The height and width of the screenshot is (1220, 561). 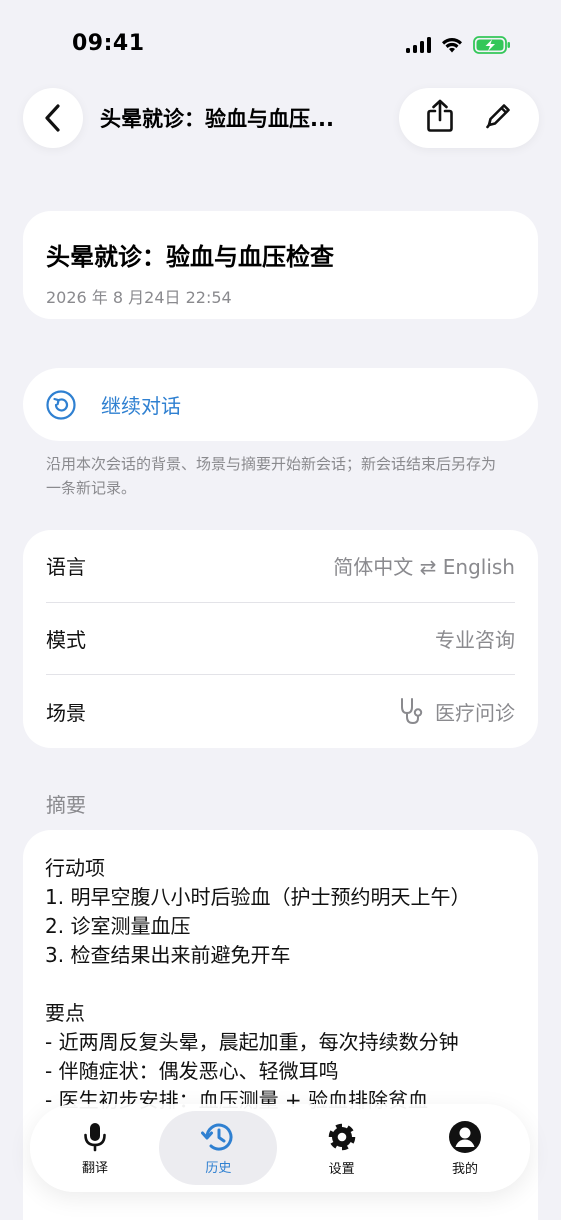 I want to click on status-icons, so click(x=458, y=45).